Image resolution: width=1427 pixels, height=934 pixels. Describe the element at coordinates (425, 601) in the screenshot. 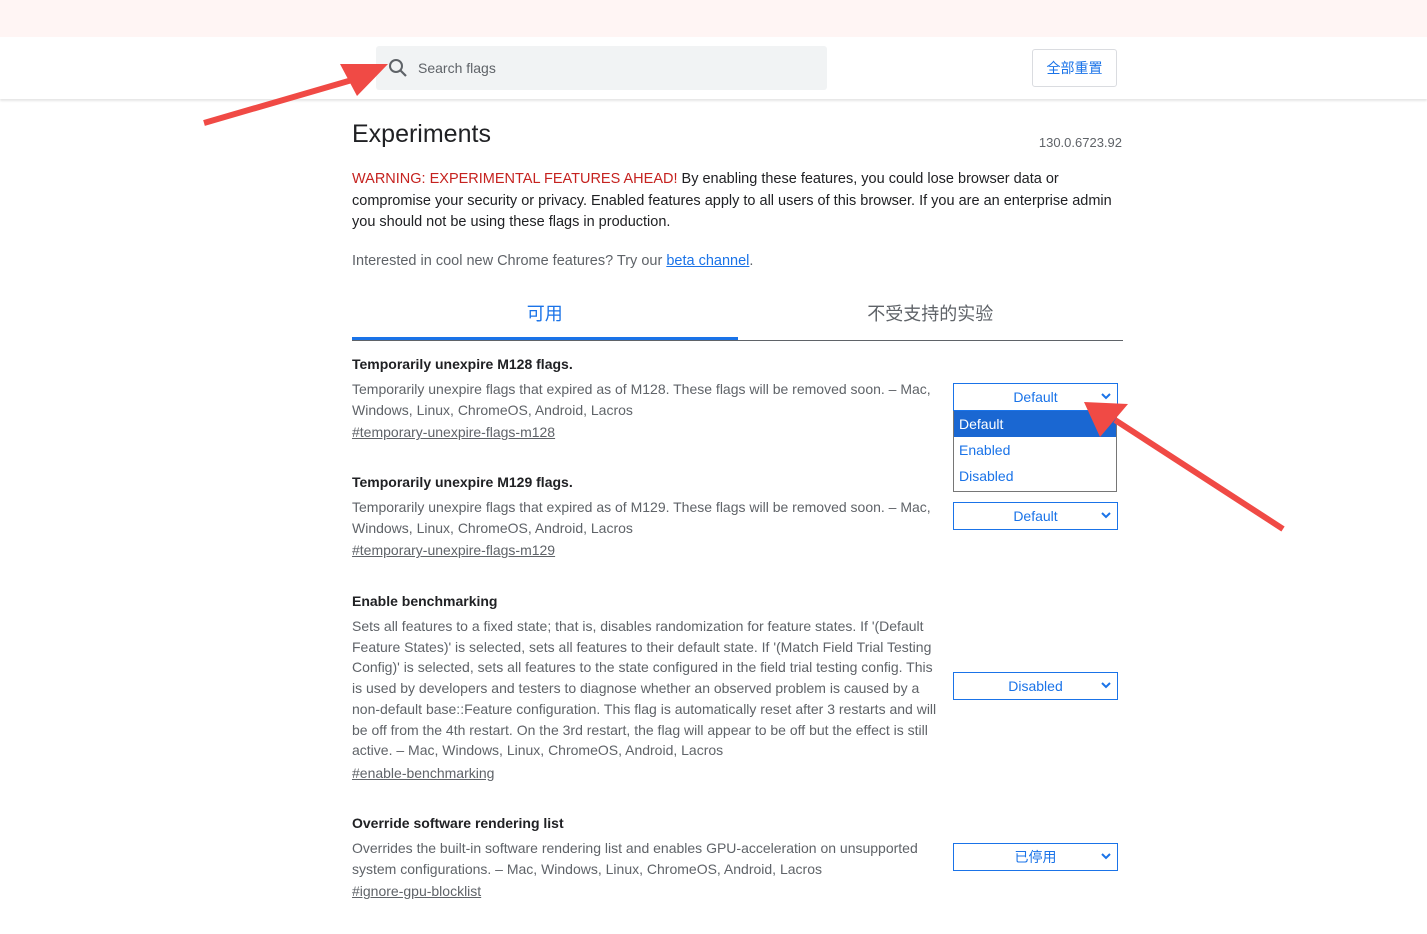

I see `flag-name: Enable benchmarking` at that location.